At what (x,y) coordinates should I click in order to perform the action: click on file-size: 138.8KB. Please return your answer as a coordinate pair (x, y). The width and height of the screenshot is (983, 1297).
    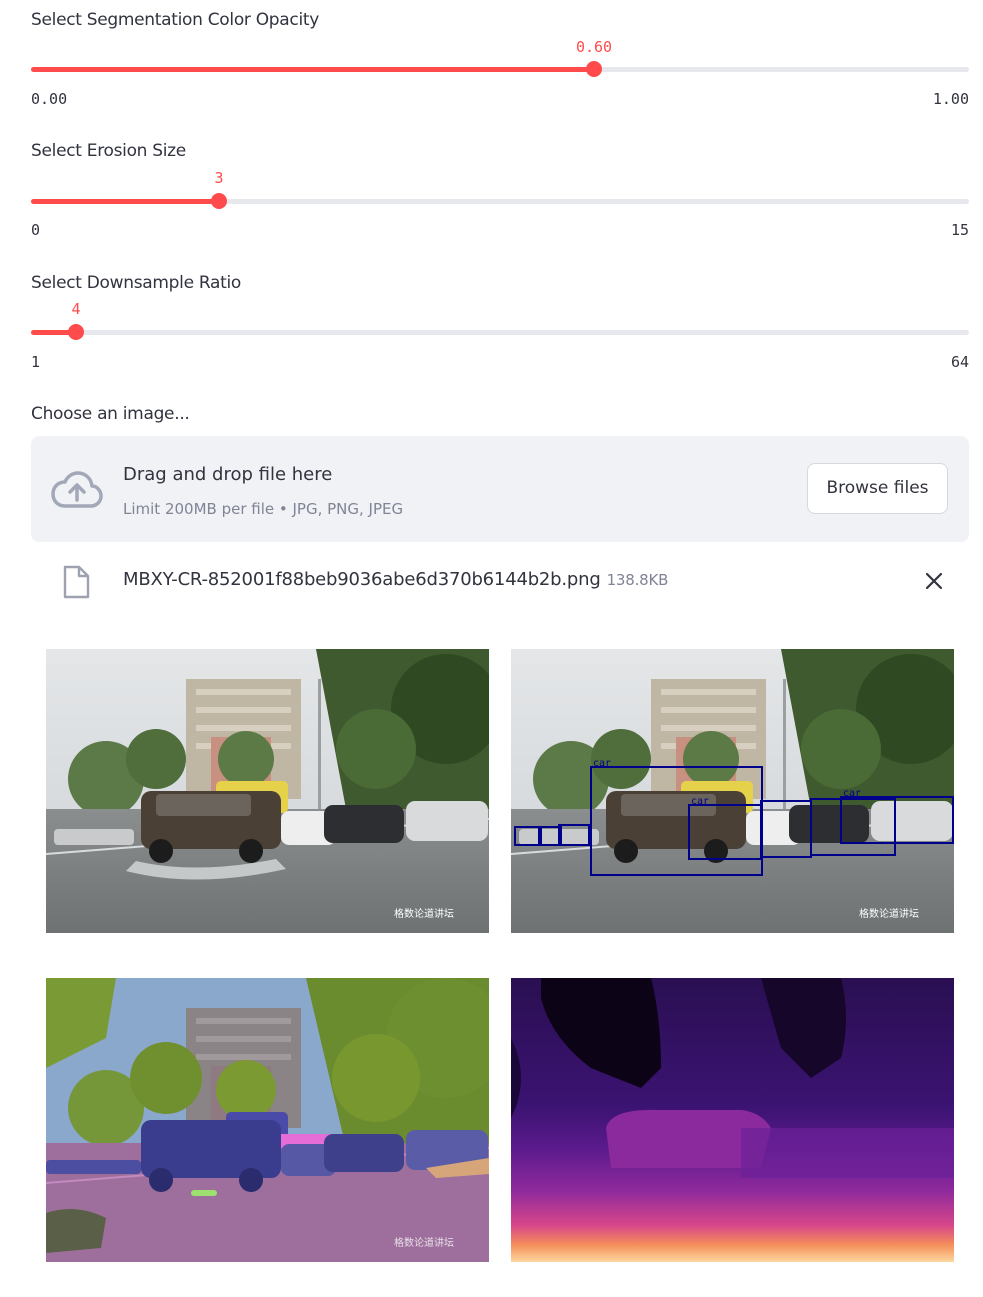
    Looking at the image, I should click on (637, 580).